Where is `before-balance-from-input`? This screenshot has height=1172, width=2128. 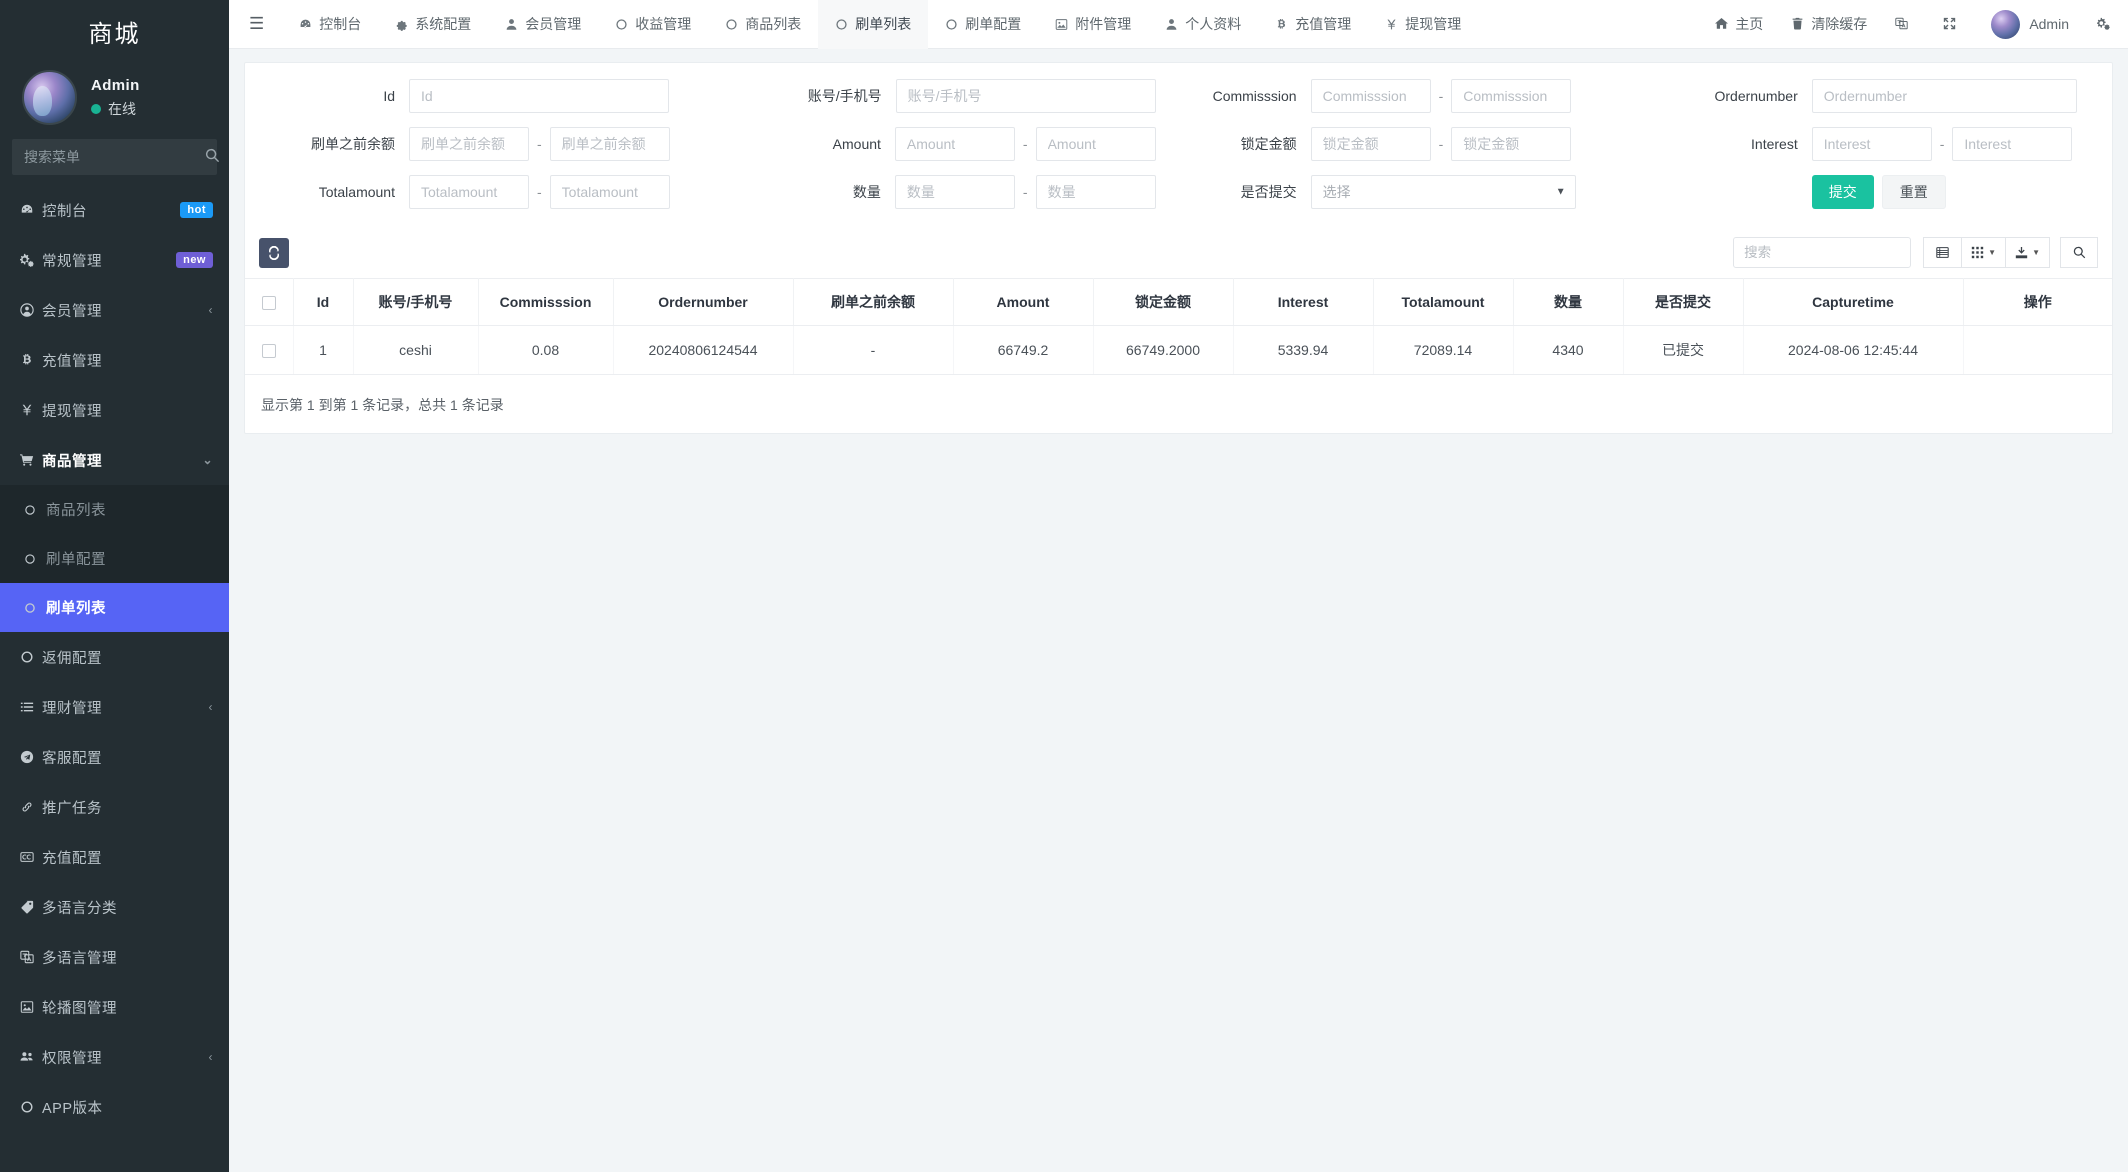 before-balance-from-input is located at coordinates (469, 144).